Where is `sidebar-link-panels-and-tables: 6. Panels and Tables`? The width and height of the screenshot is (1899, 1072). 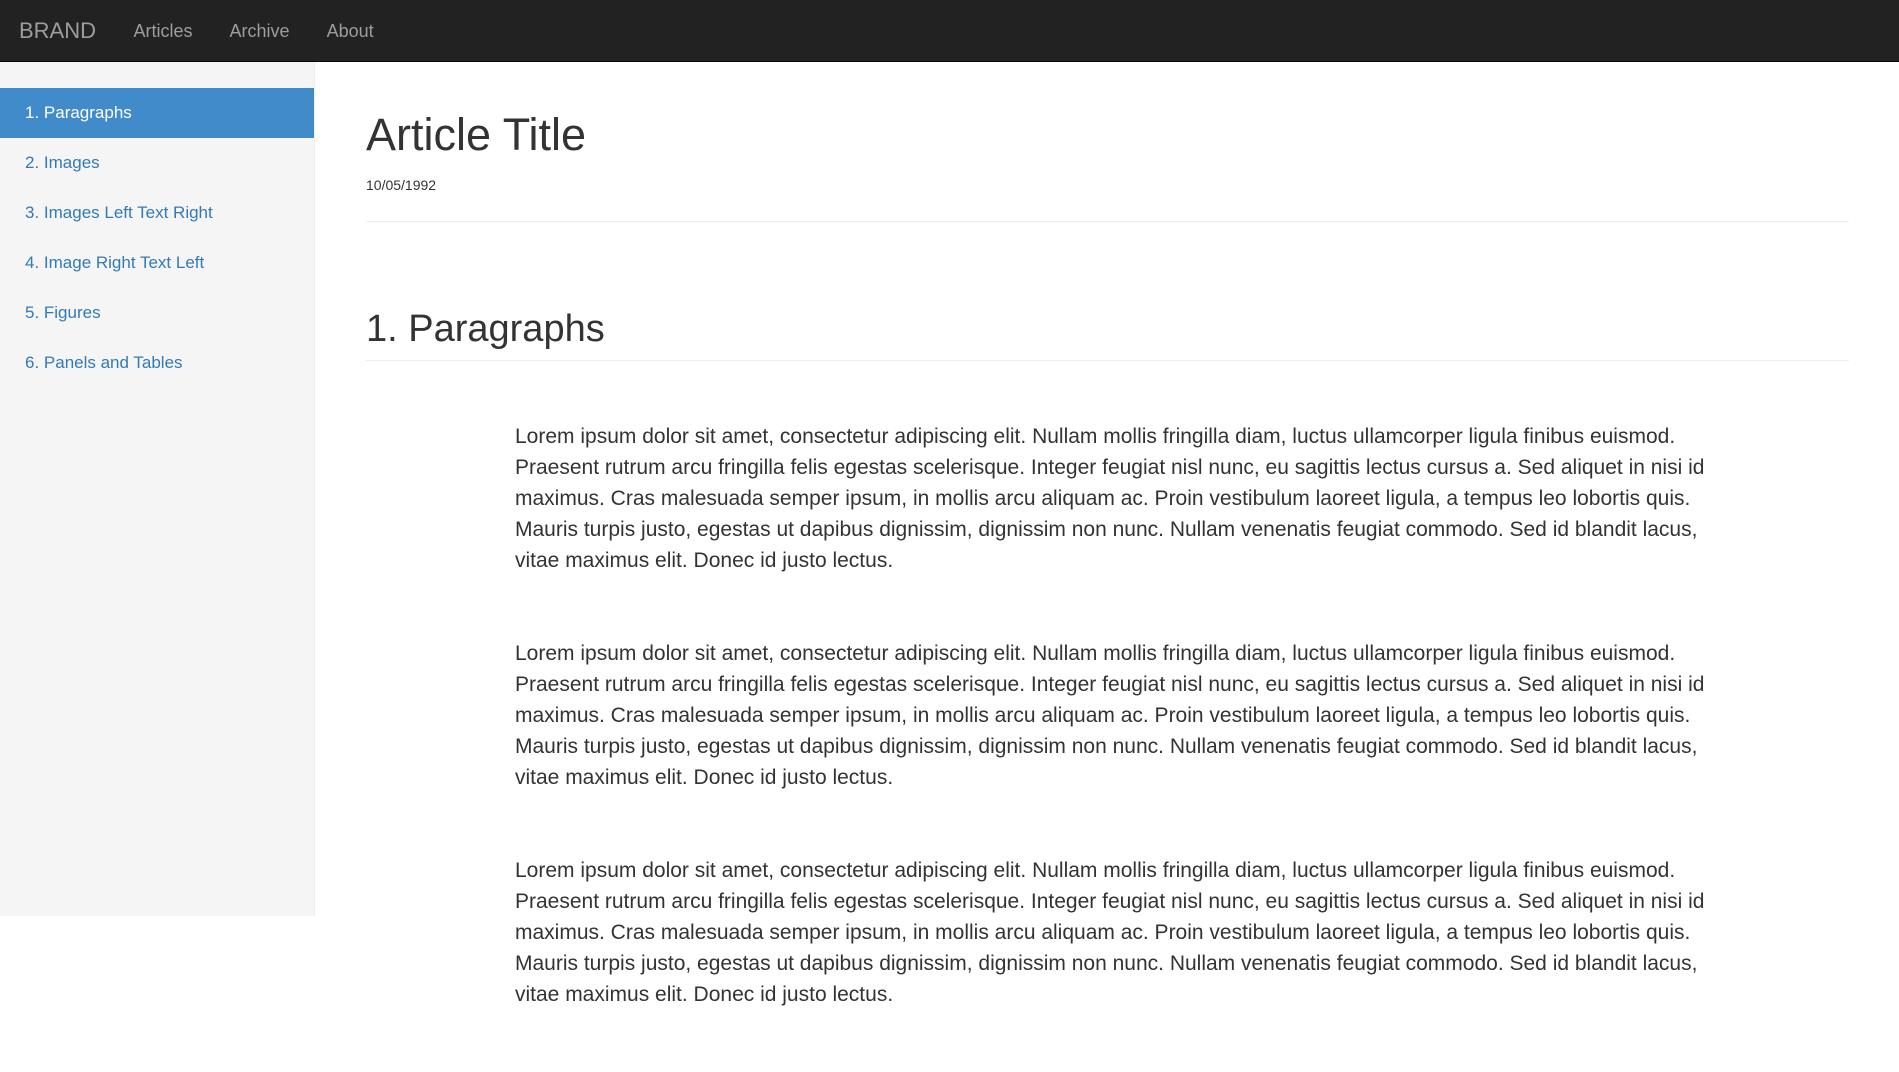
sidebar-link-panels-and-tables: 6. Panels and Tables is located at coordinates (157, 363).